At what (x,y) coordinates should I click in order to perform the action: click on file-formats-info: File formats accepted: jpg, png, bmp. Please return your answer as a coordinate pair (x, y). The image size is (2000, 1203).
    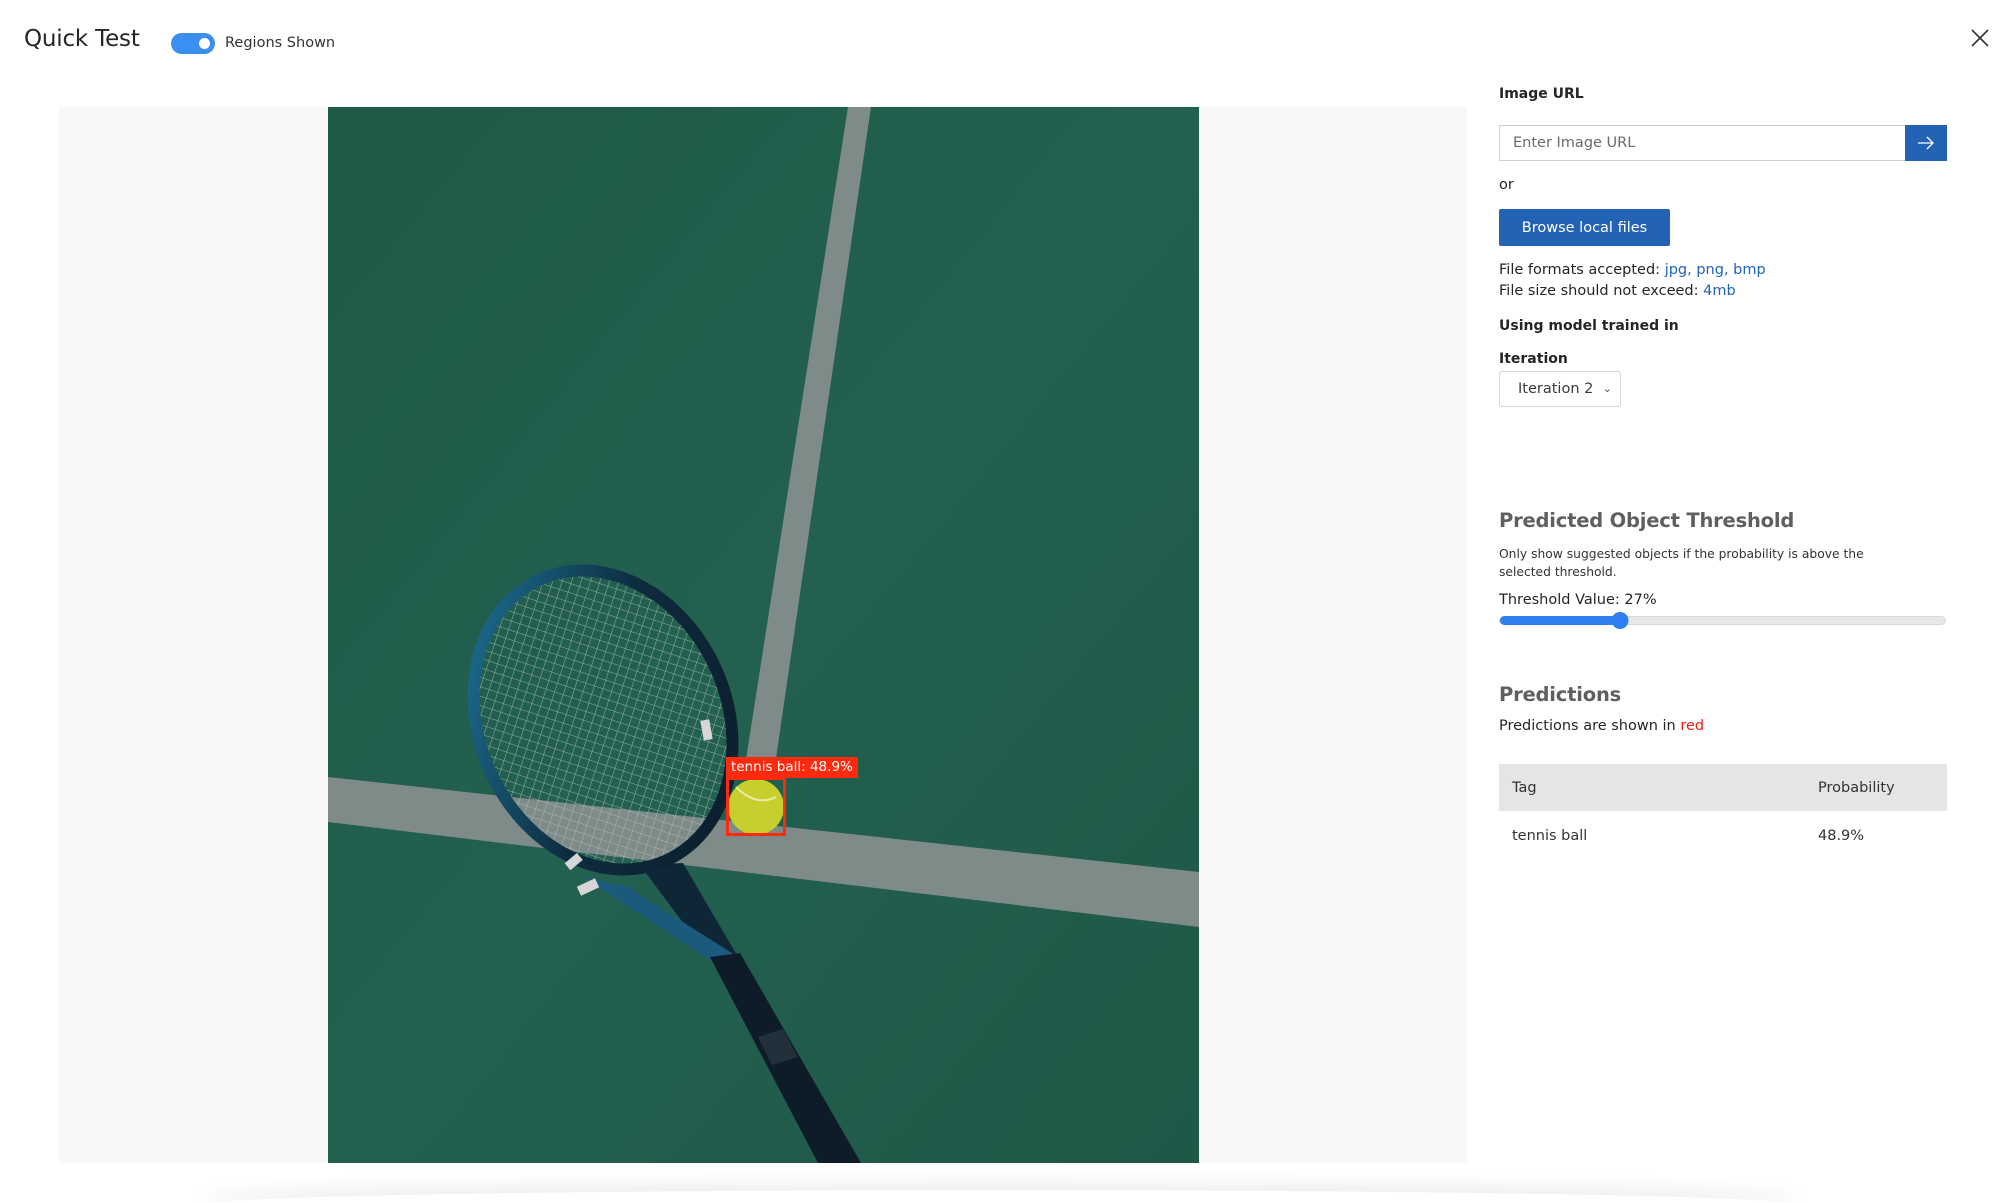
    Looking at the image, I should click on (1632, 270).